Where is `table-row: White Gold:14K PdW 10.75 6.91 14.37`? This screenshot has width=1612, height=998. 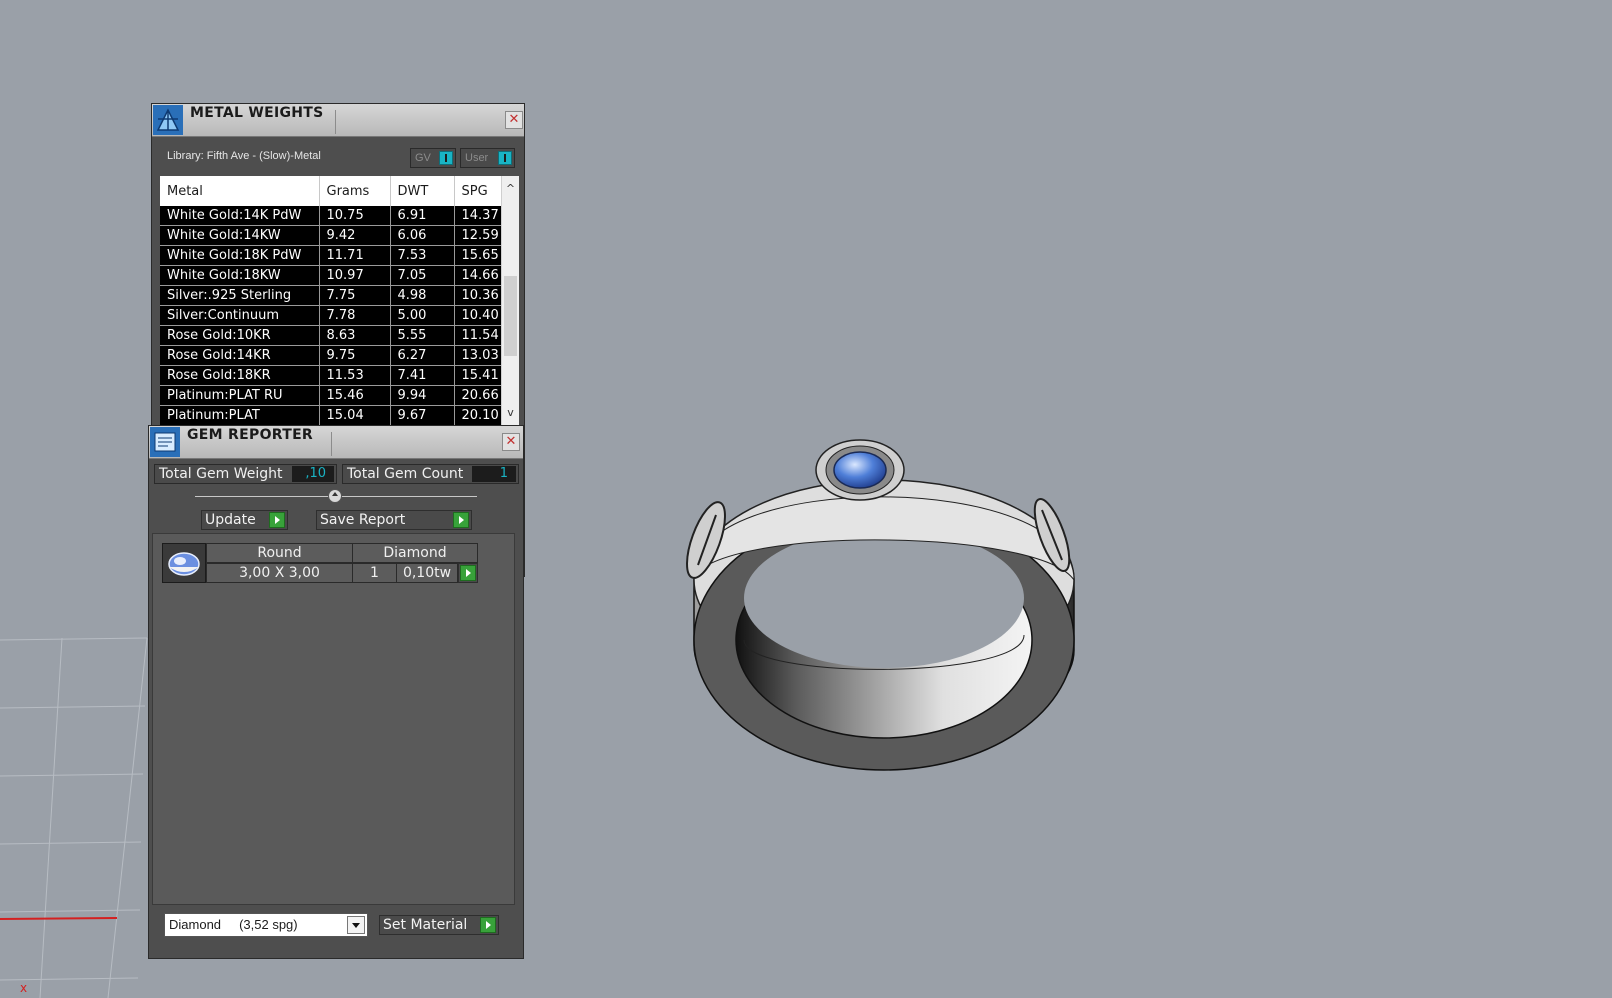
table-row: White Gold:14K PdW 10.75 6.91 14.37 is located at coordinates (330, 216).